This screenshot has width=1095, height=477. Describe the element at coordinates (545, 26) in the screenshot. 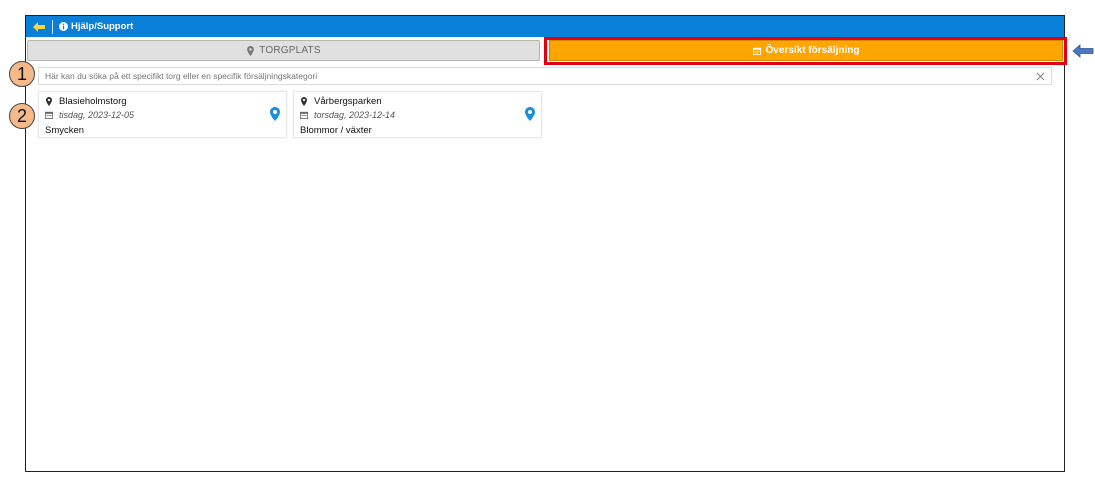

I see `top-bar: Hjälp/Support` at that location.